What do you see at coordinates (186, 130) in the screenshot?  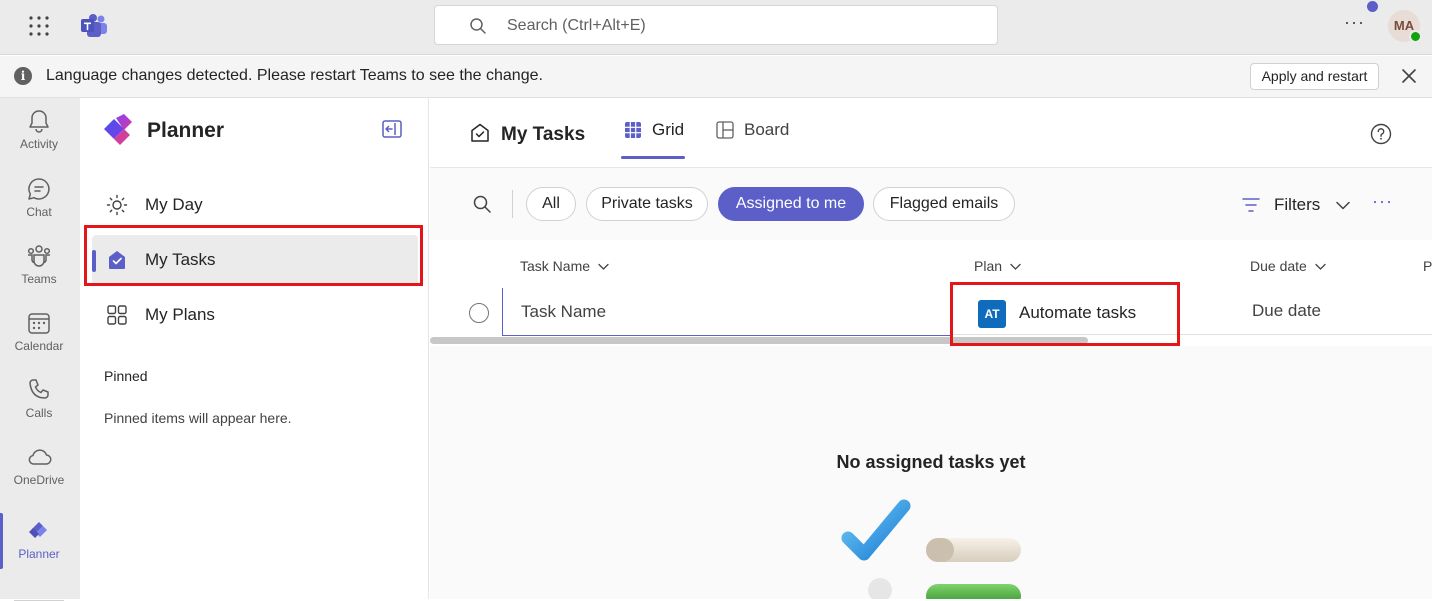 I see `app-title: Planner` at bounding box center [186, 130].